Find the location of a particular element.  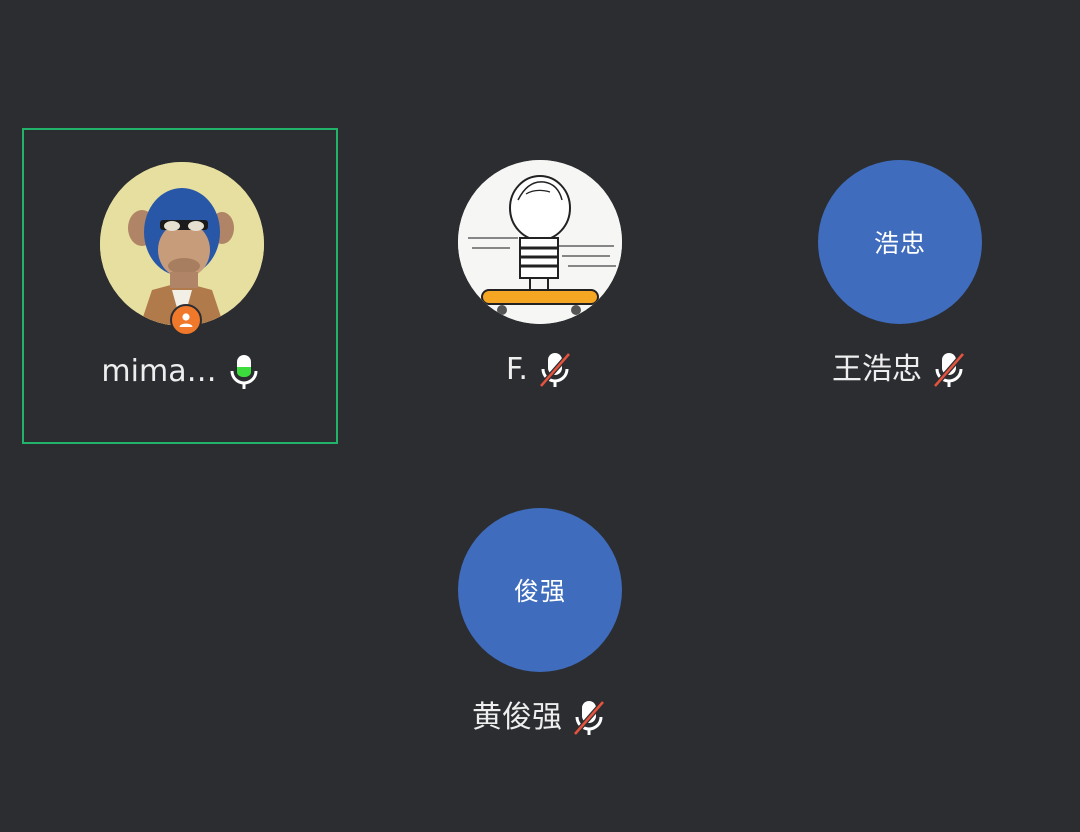

avatar-initials: 浩忠 is located at coordinates (900, 242).